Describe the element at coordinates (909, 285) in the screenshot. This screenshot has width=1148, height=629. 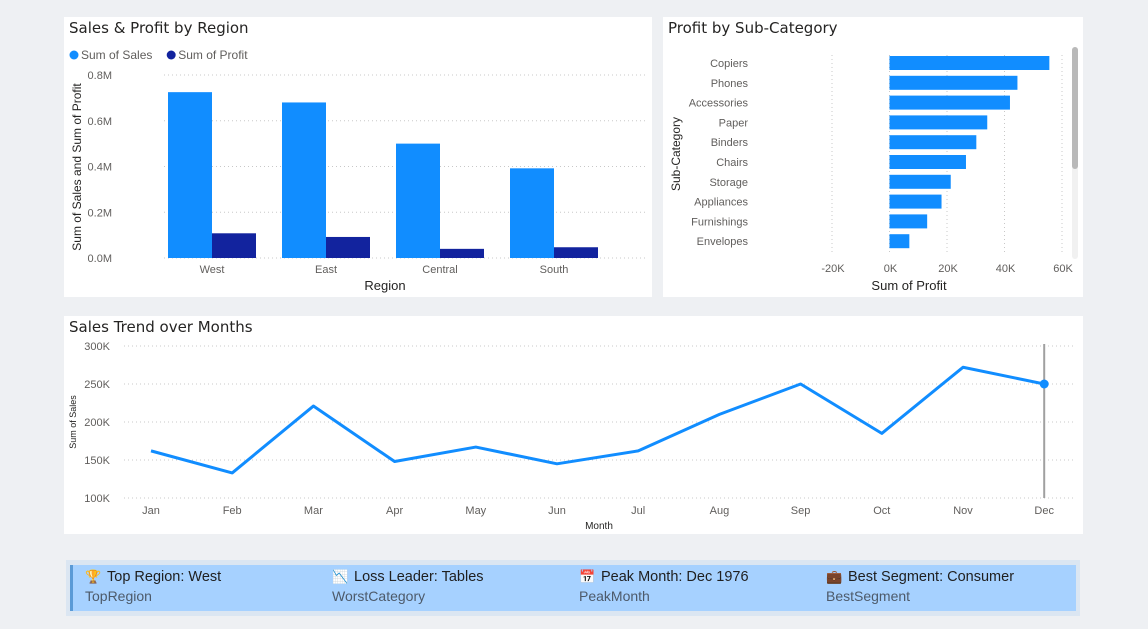
I see `x-axis-title: Sum of Profit` at that location.